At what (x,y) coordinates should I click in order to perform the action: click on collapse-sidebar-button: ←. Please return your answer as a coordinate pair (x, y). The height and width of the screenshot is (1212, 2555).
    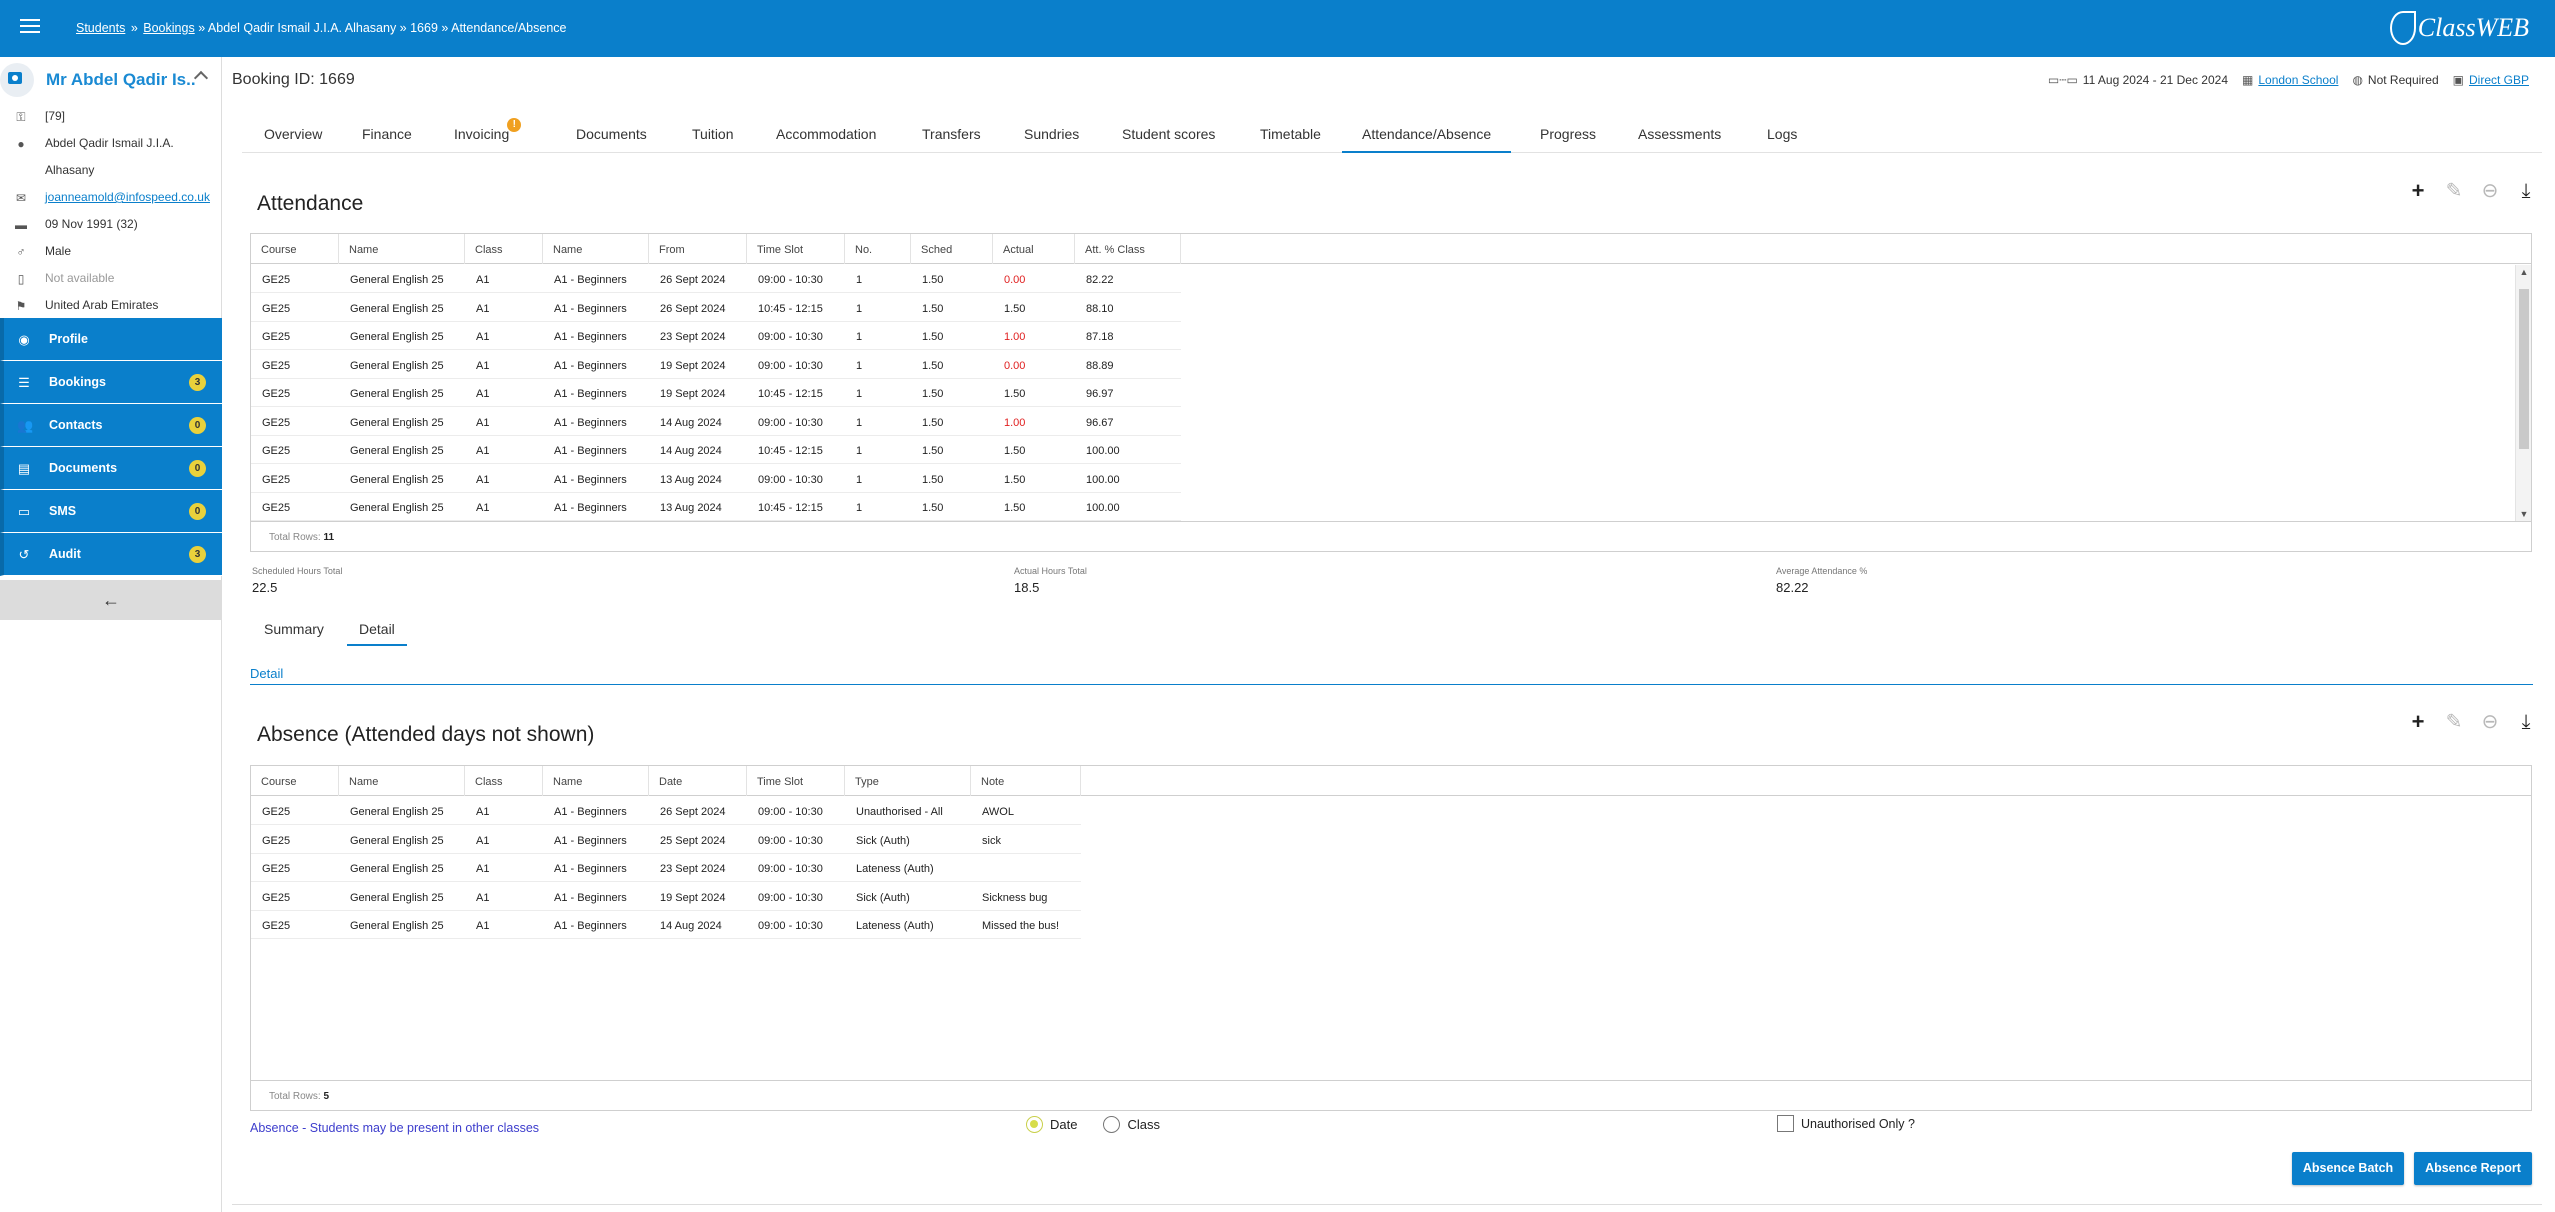
    Looking at the image, I should click on (111, 600).